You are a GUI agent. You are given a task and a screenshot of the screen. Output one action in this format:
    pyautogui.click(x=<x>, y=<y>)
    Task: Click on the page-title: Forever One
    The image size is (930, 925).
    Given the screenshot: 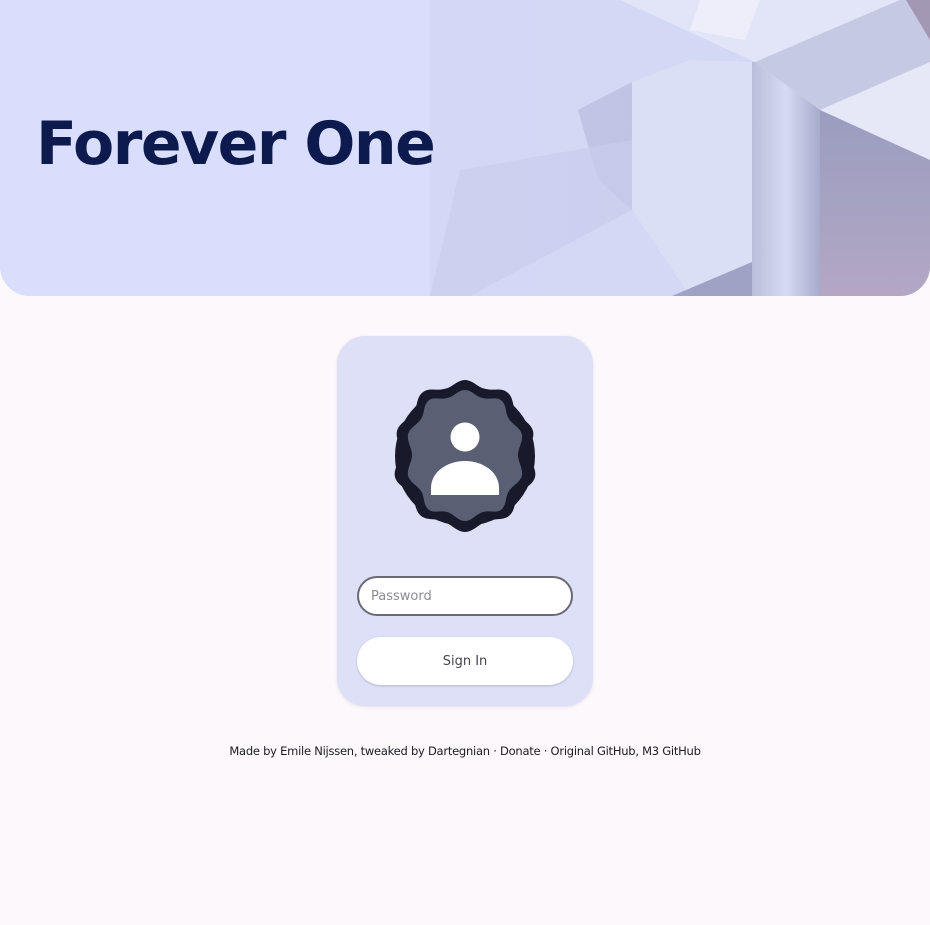 What is the action you would take?
    pyautogui.click(x=236, y=144)
    